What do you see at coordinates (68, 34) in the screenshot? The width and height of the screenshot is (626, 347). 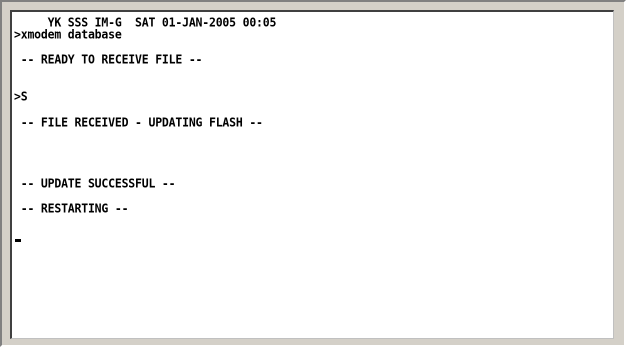 I see `terminal-command-line: >xmodem database` at bounding box center [68, 34].